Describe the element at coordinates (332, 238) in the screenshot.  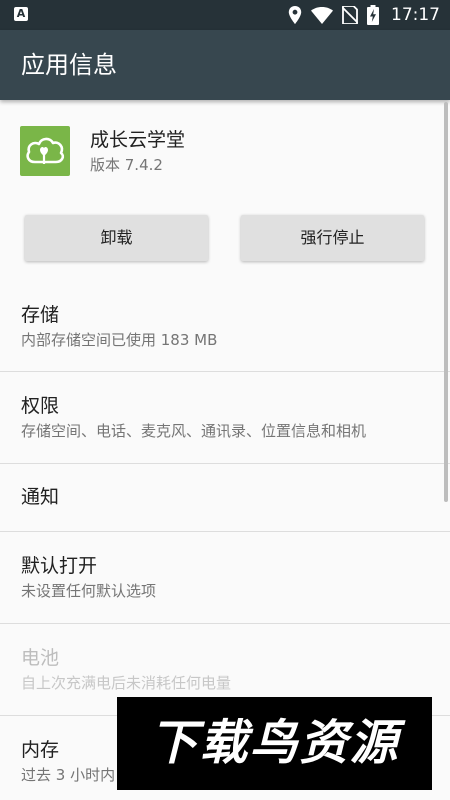
I see `force-stop-button: 强行停止` at that location.